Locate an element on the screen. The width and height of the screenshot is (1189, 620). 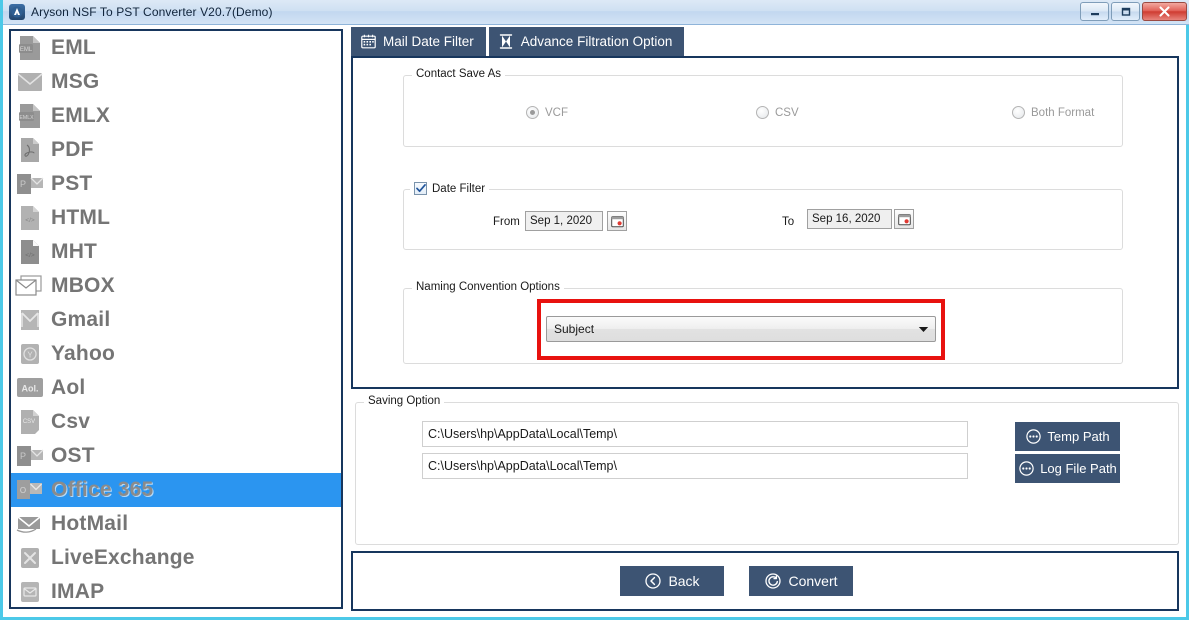
footer-panel: Back Convert is located at coordinates (765, 581).